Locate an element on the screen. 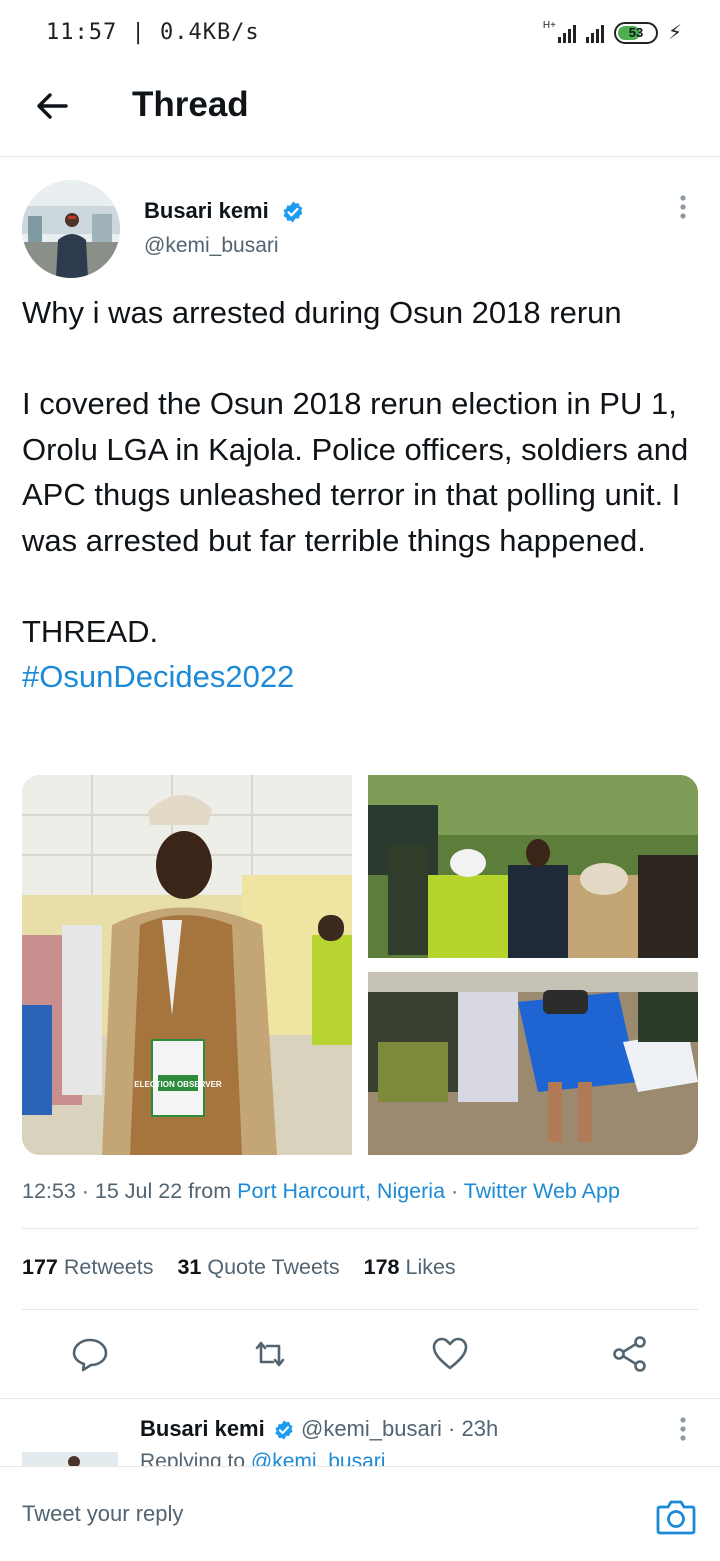 This screenshot has height=1561, width=720. photo-woman is located at coordinates (533, 1063).